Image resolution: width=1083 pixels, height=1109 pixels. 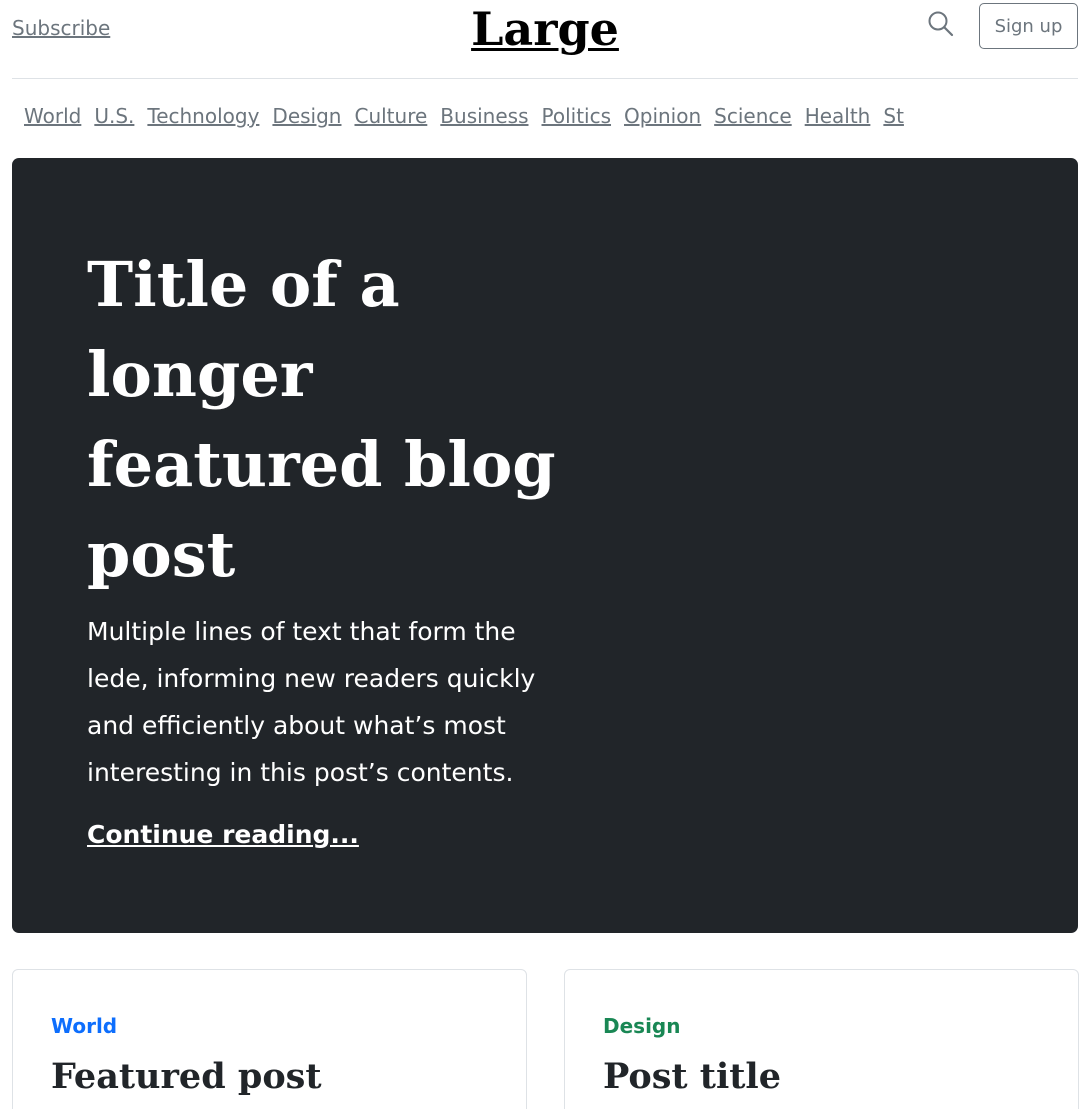 What do you see at coordinates (692, 1076) in the screenshot?
I see `card-title: Post title` at bounding box center [692, 1076].